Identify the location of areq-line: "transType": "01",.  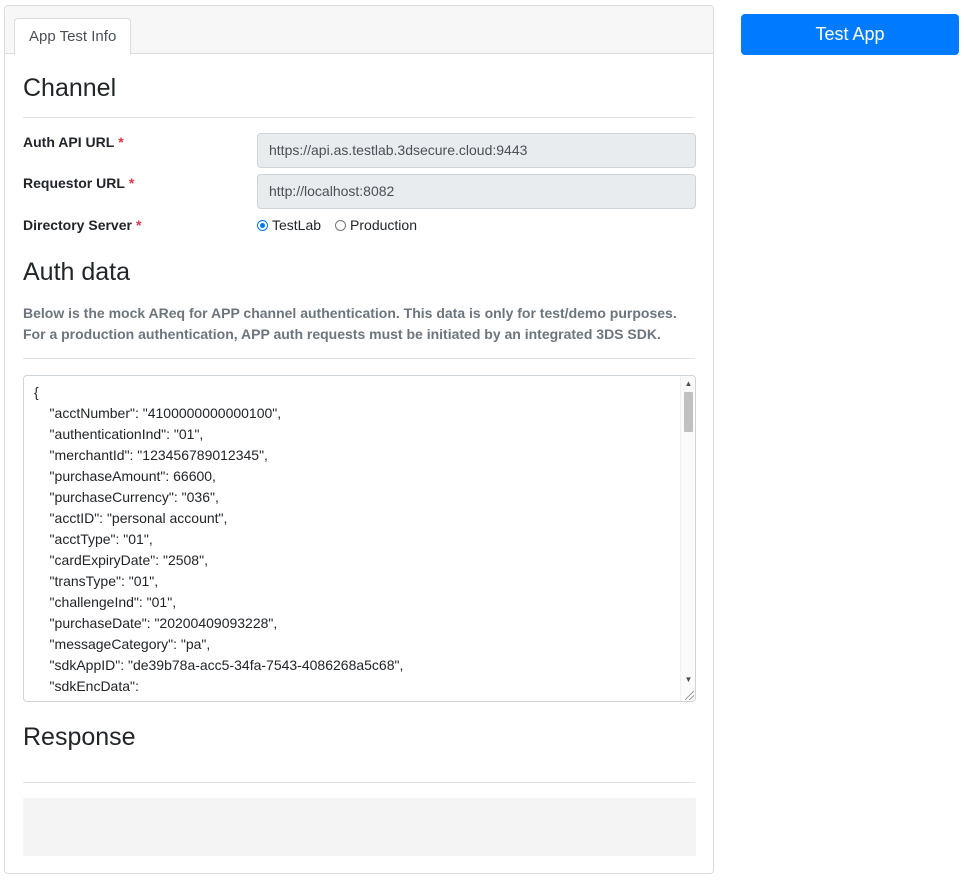
(96, 581).